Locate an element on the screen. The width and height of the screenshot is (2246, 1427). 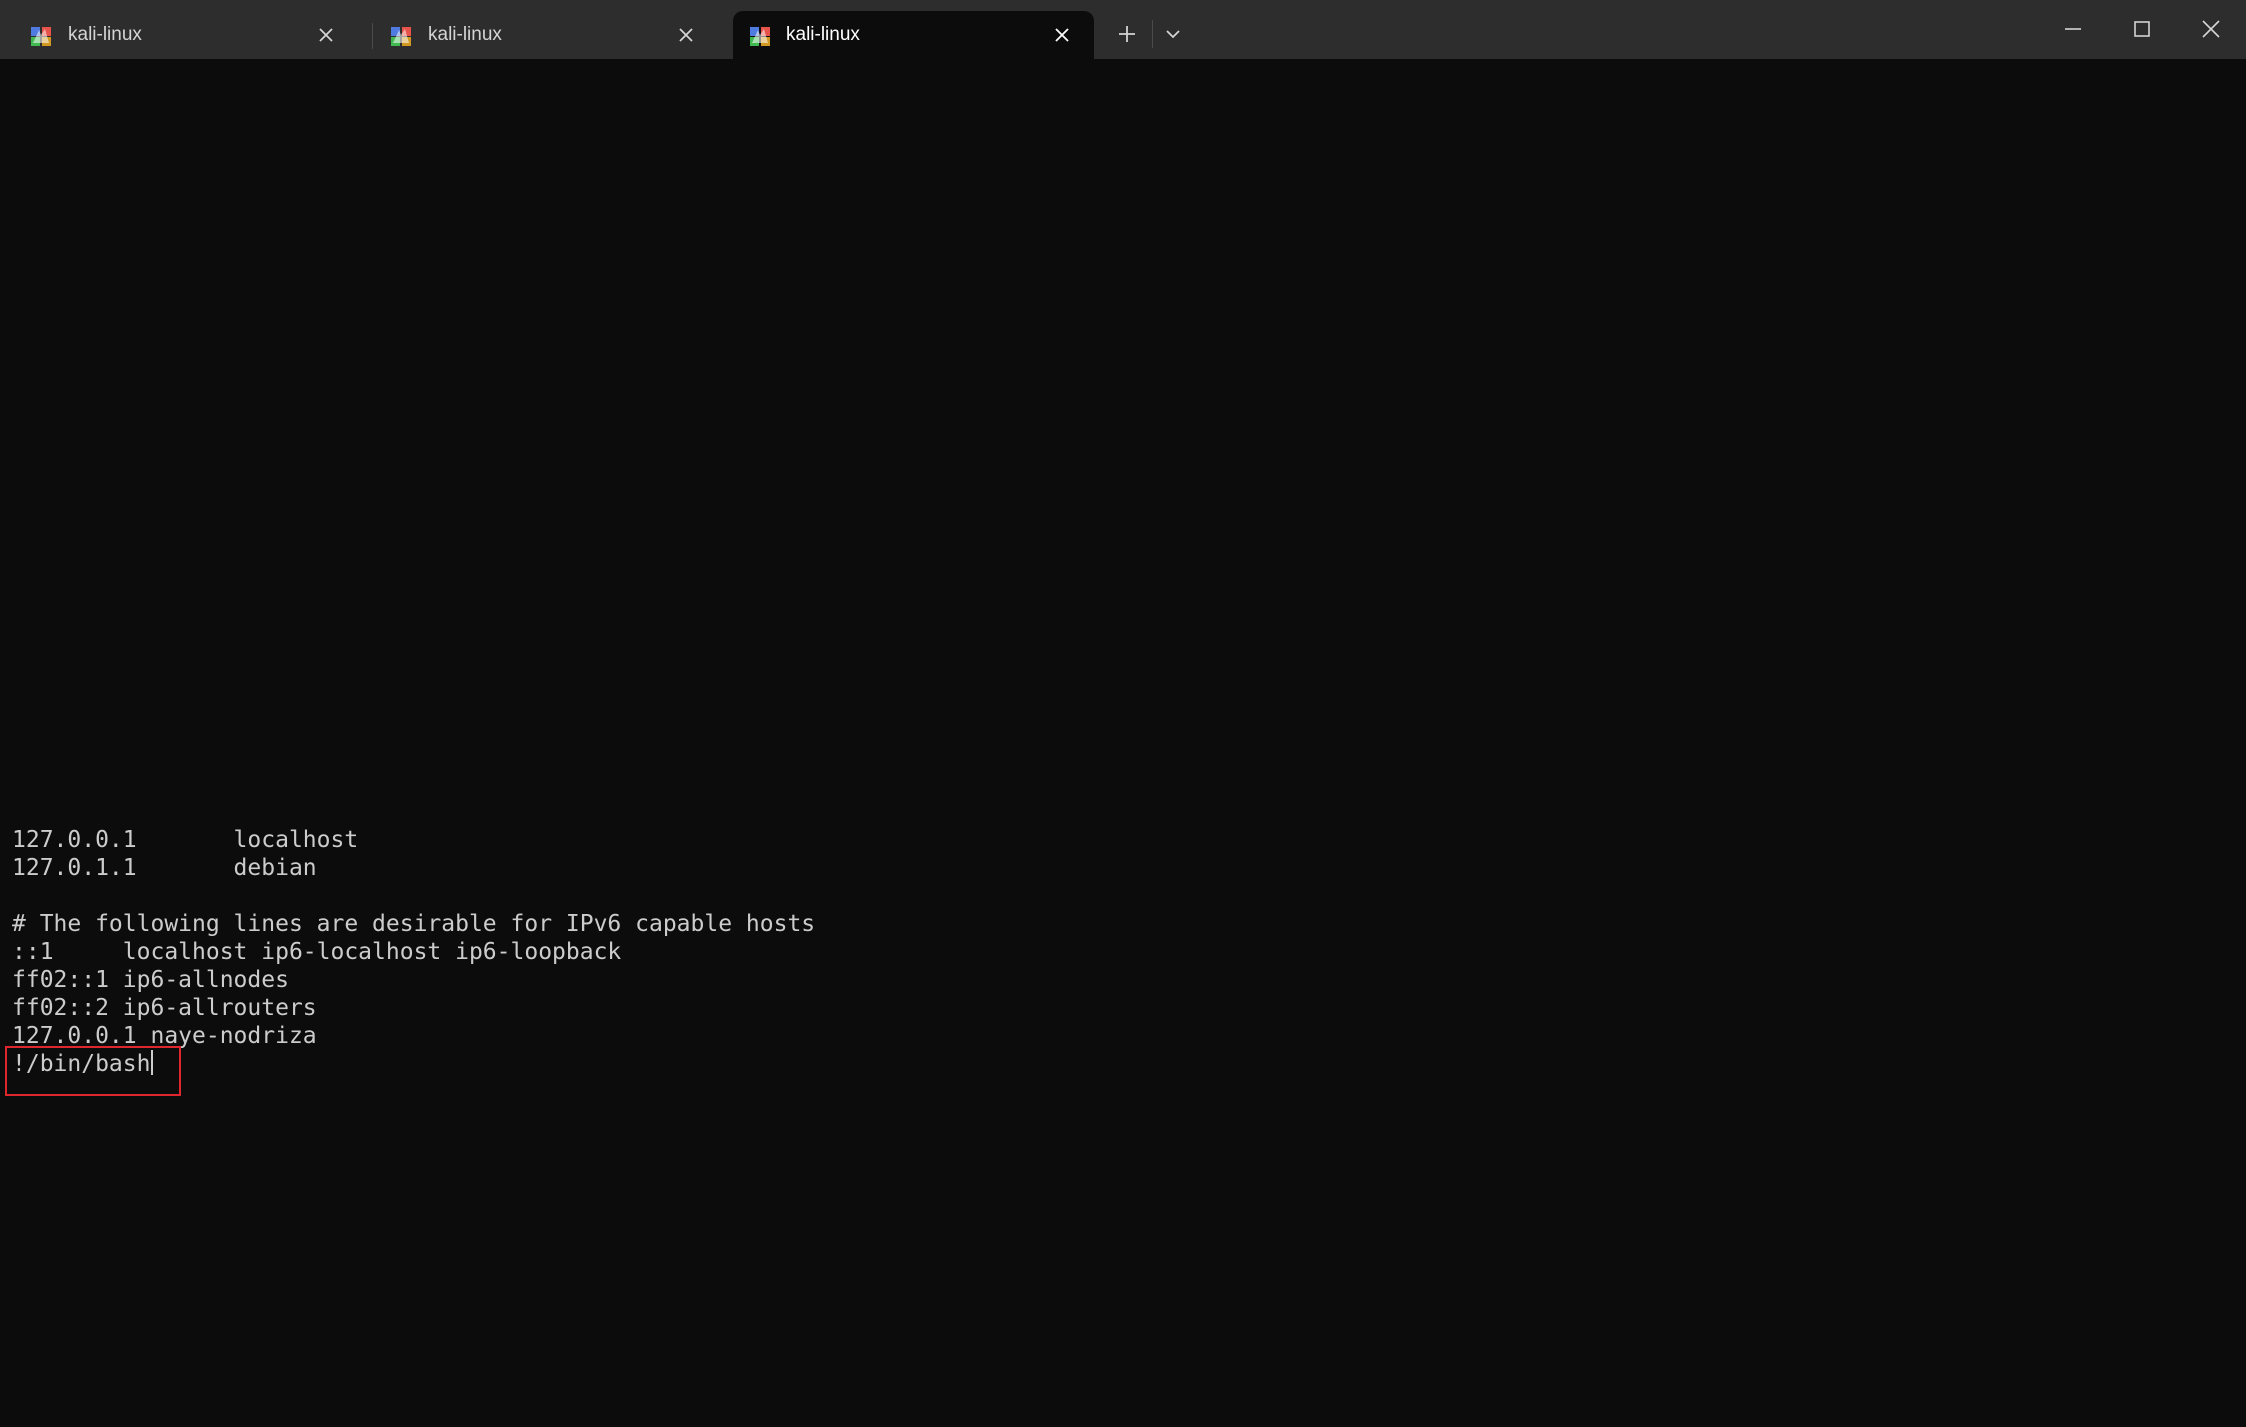
tab-dropdown-button is located at coordinates (1173, 34).